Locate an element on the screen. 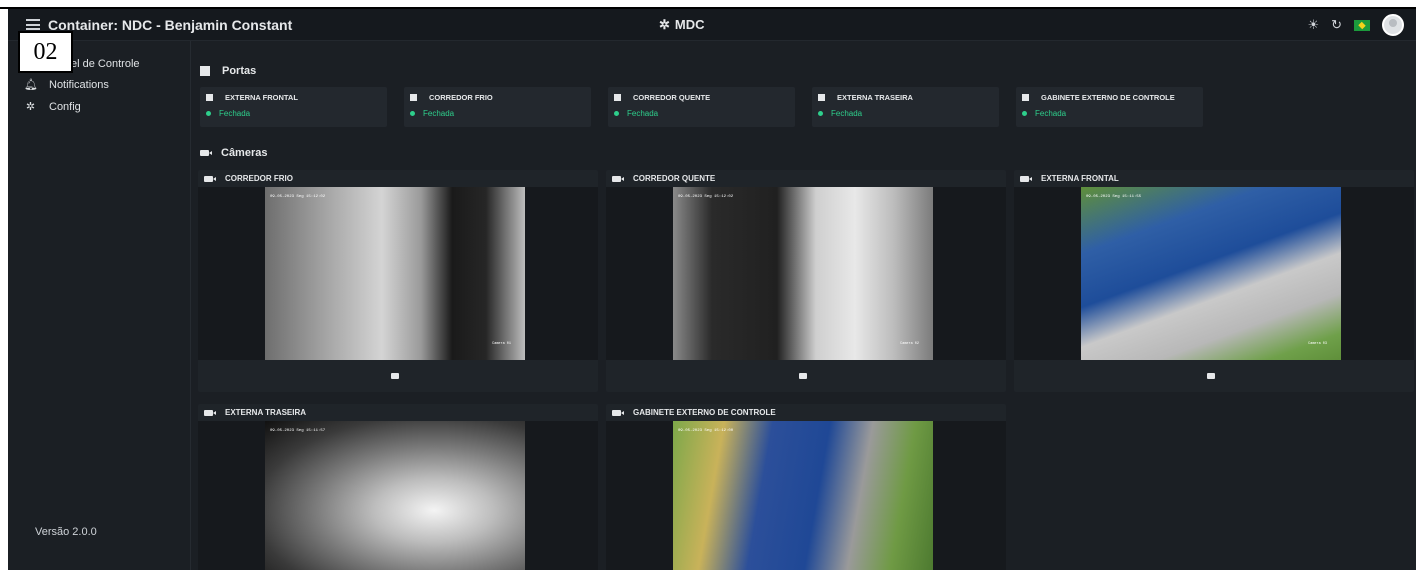  header-actions: ☀ ↻ is located at coordinates (1355, 25).